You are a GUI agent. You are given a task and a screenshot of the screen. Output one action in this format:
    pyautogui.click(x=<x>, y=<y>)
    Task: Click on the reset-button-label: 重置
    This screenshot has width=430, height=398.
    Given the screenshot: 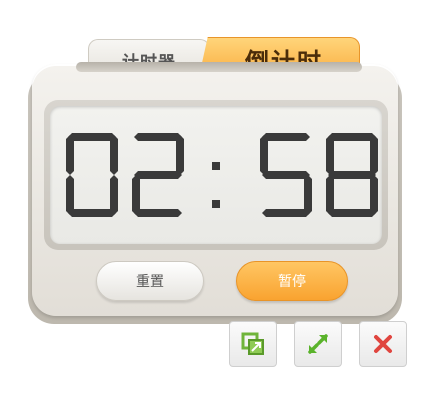 What is the action you would take?
    pyautogui.click(x=150, y=282)
    